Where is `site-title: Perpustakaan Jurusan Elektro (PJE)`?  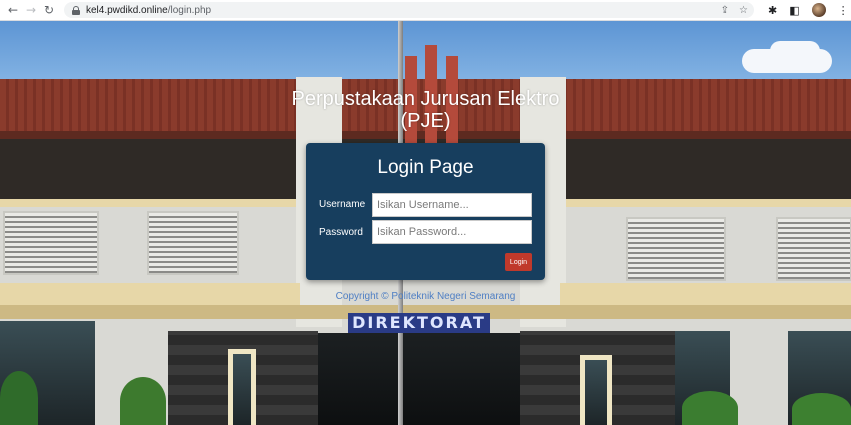
site-title: Perpustakaan Jurusan Elektro (PJE) is located at coordinates (425, 110).